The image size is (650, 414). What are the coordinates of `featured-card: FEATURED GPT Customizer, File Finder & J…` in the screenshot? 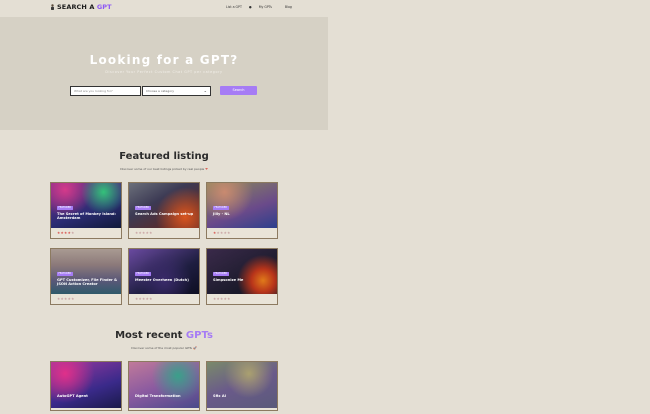 It's located at (86, 276).